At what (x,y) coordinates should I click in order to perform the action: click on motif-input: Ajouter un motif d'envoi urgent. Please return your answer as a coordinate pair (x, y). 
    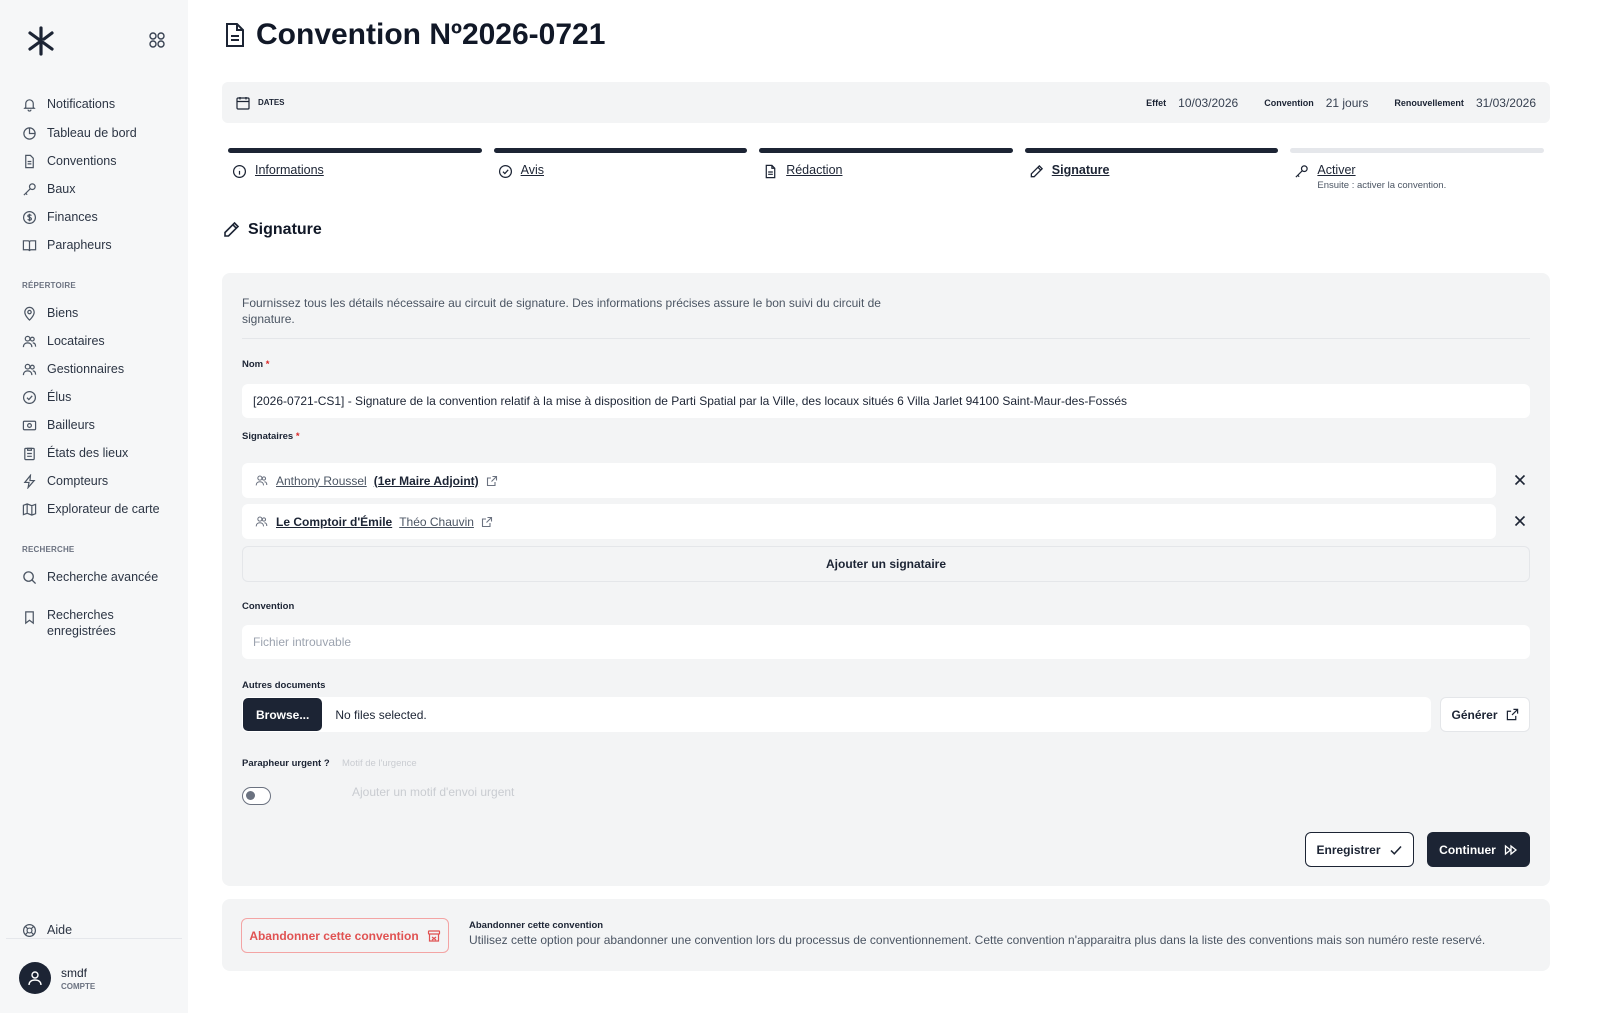
    Looking at the image, I should click on (433, 792).